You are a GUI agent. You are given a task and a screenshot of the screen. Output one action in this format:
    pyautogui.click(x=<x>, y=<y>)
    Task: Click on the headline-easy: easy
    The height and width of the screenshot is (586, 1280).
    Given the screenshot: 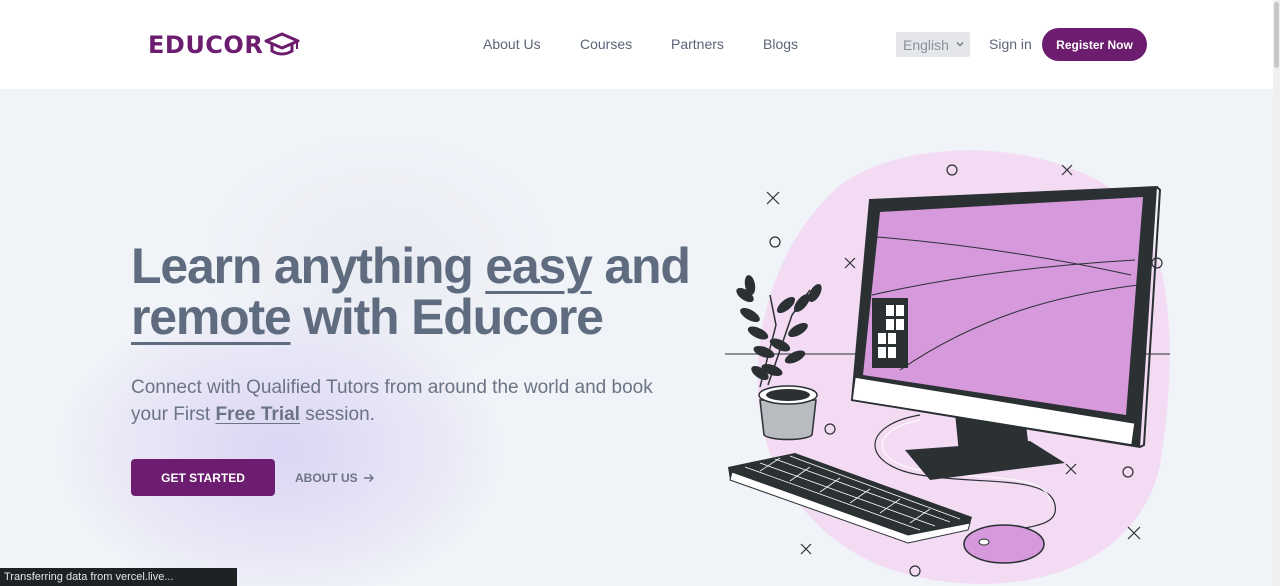 What is the action you would take?
    pyautogui.click(x=539, y=266)
    